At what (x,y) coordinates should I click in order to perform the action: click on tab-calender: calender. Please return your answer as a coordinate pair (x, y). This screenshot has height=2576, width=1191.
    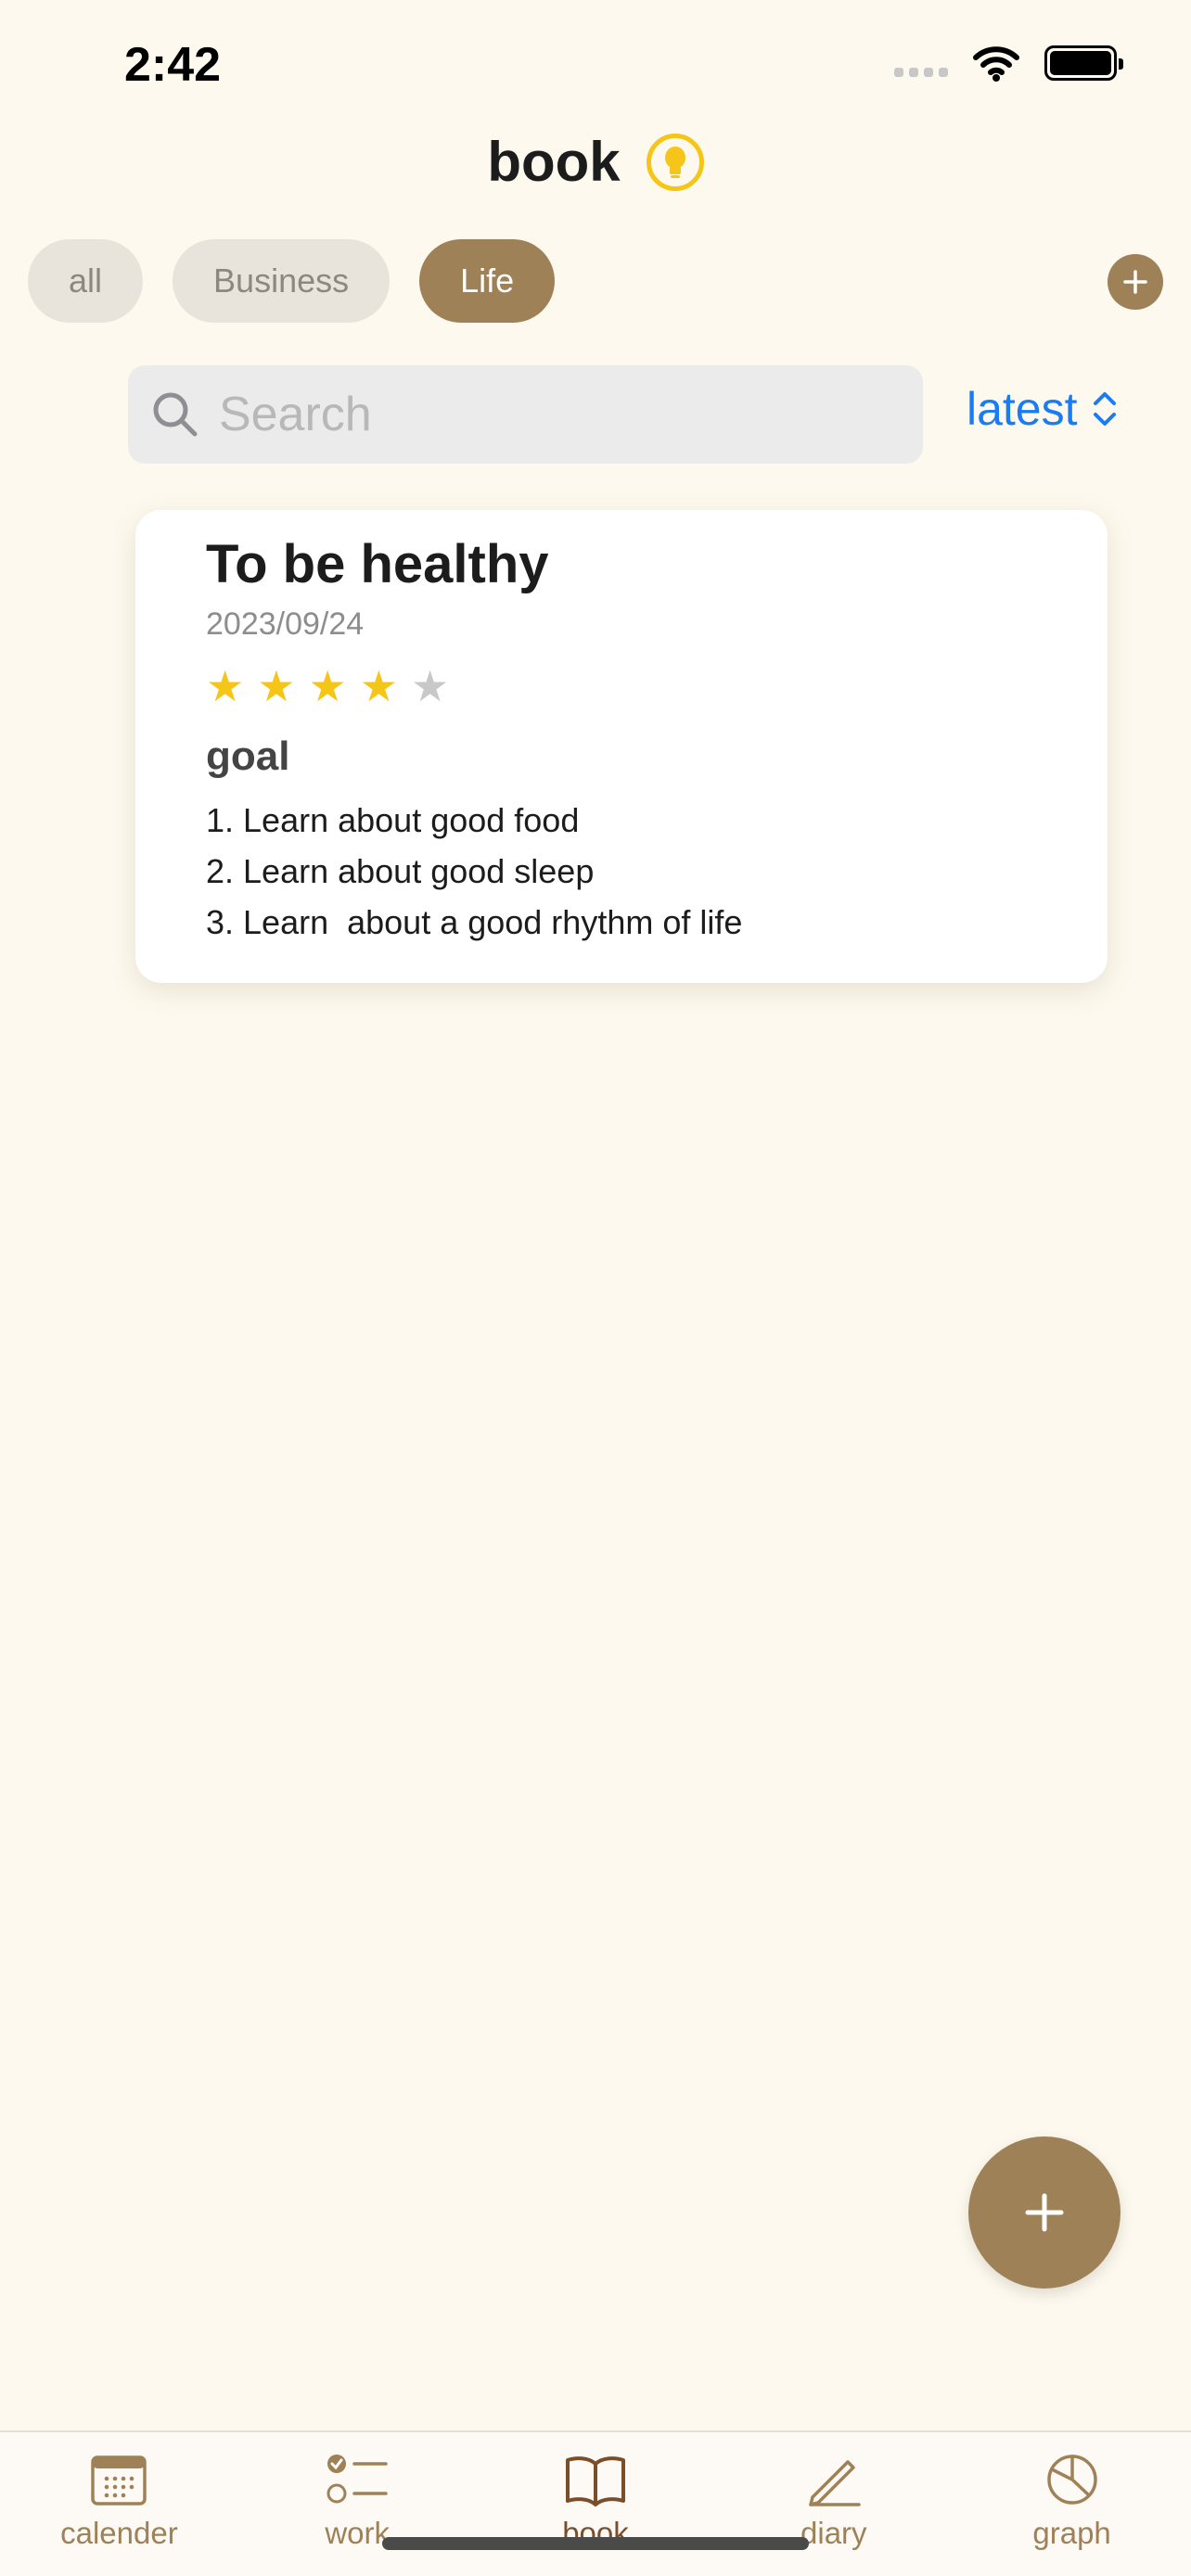
    Looking at the image, I should click on (119, 2504).